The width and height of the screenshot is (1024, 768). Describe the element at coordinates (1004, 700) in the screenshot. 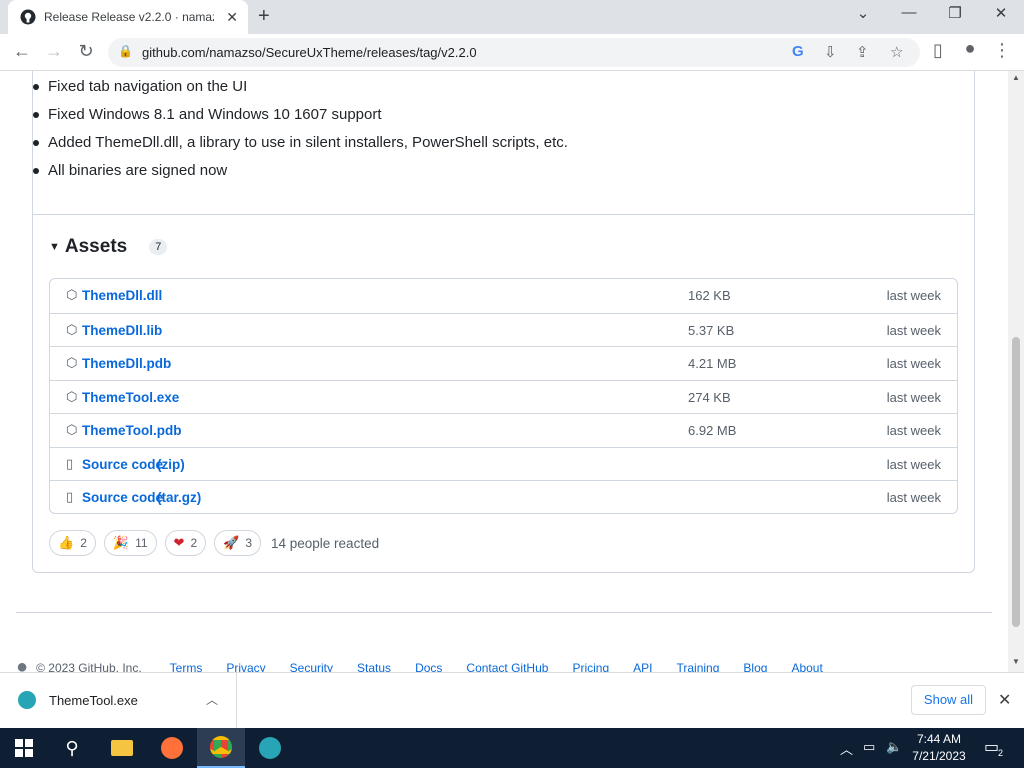

I see `close-download-bar-icon: ✕` at that location.